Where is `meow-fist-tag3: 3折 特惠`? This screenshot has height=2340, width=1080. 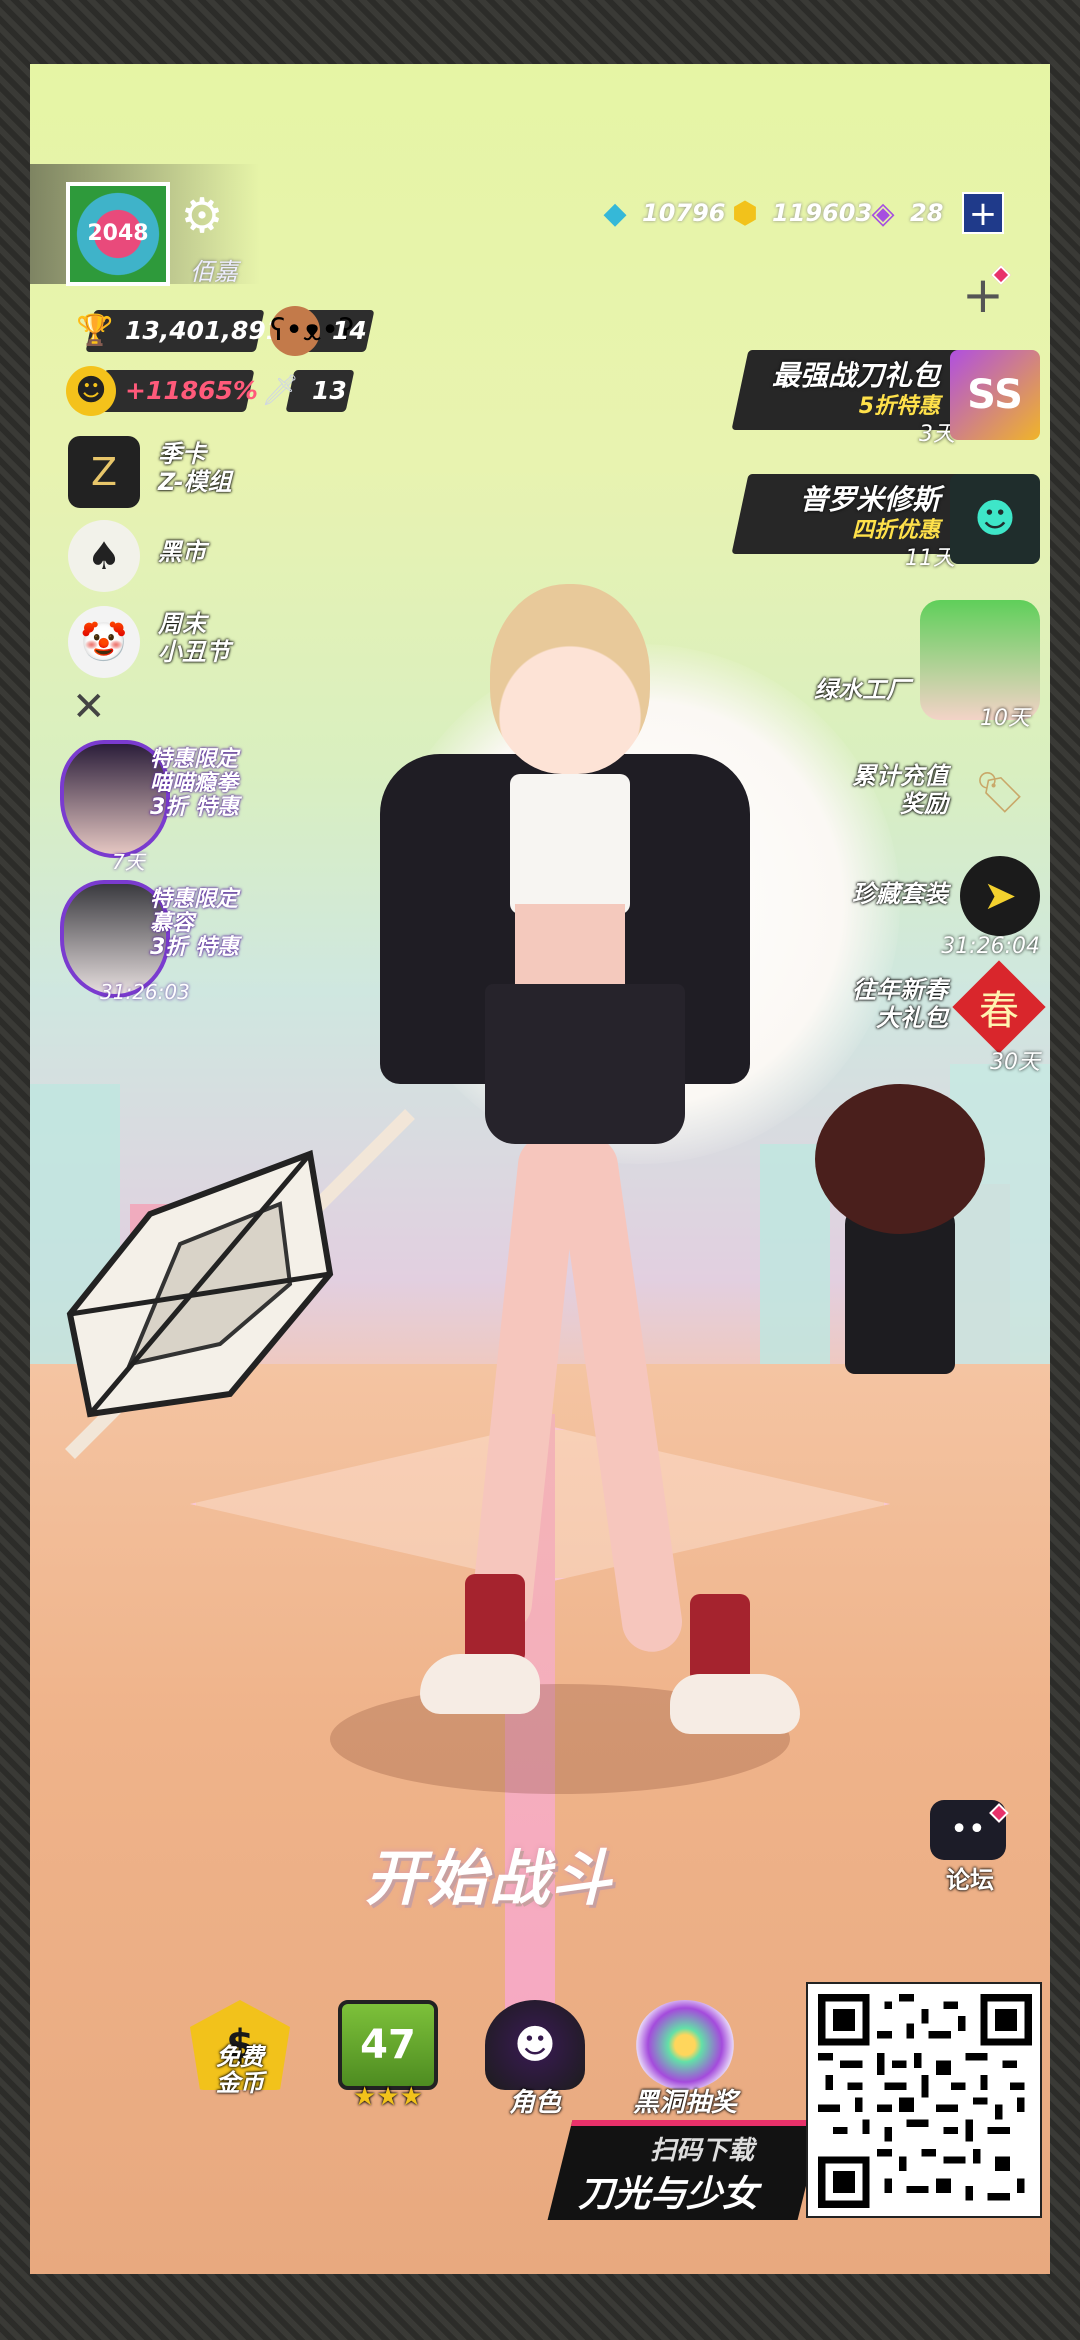 meow-fist-tag3: 3折 特惠 is located at coordinates (194, 807).